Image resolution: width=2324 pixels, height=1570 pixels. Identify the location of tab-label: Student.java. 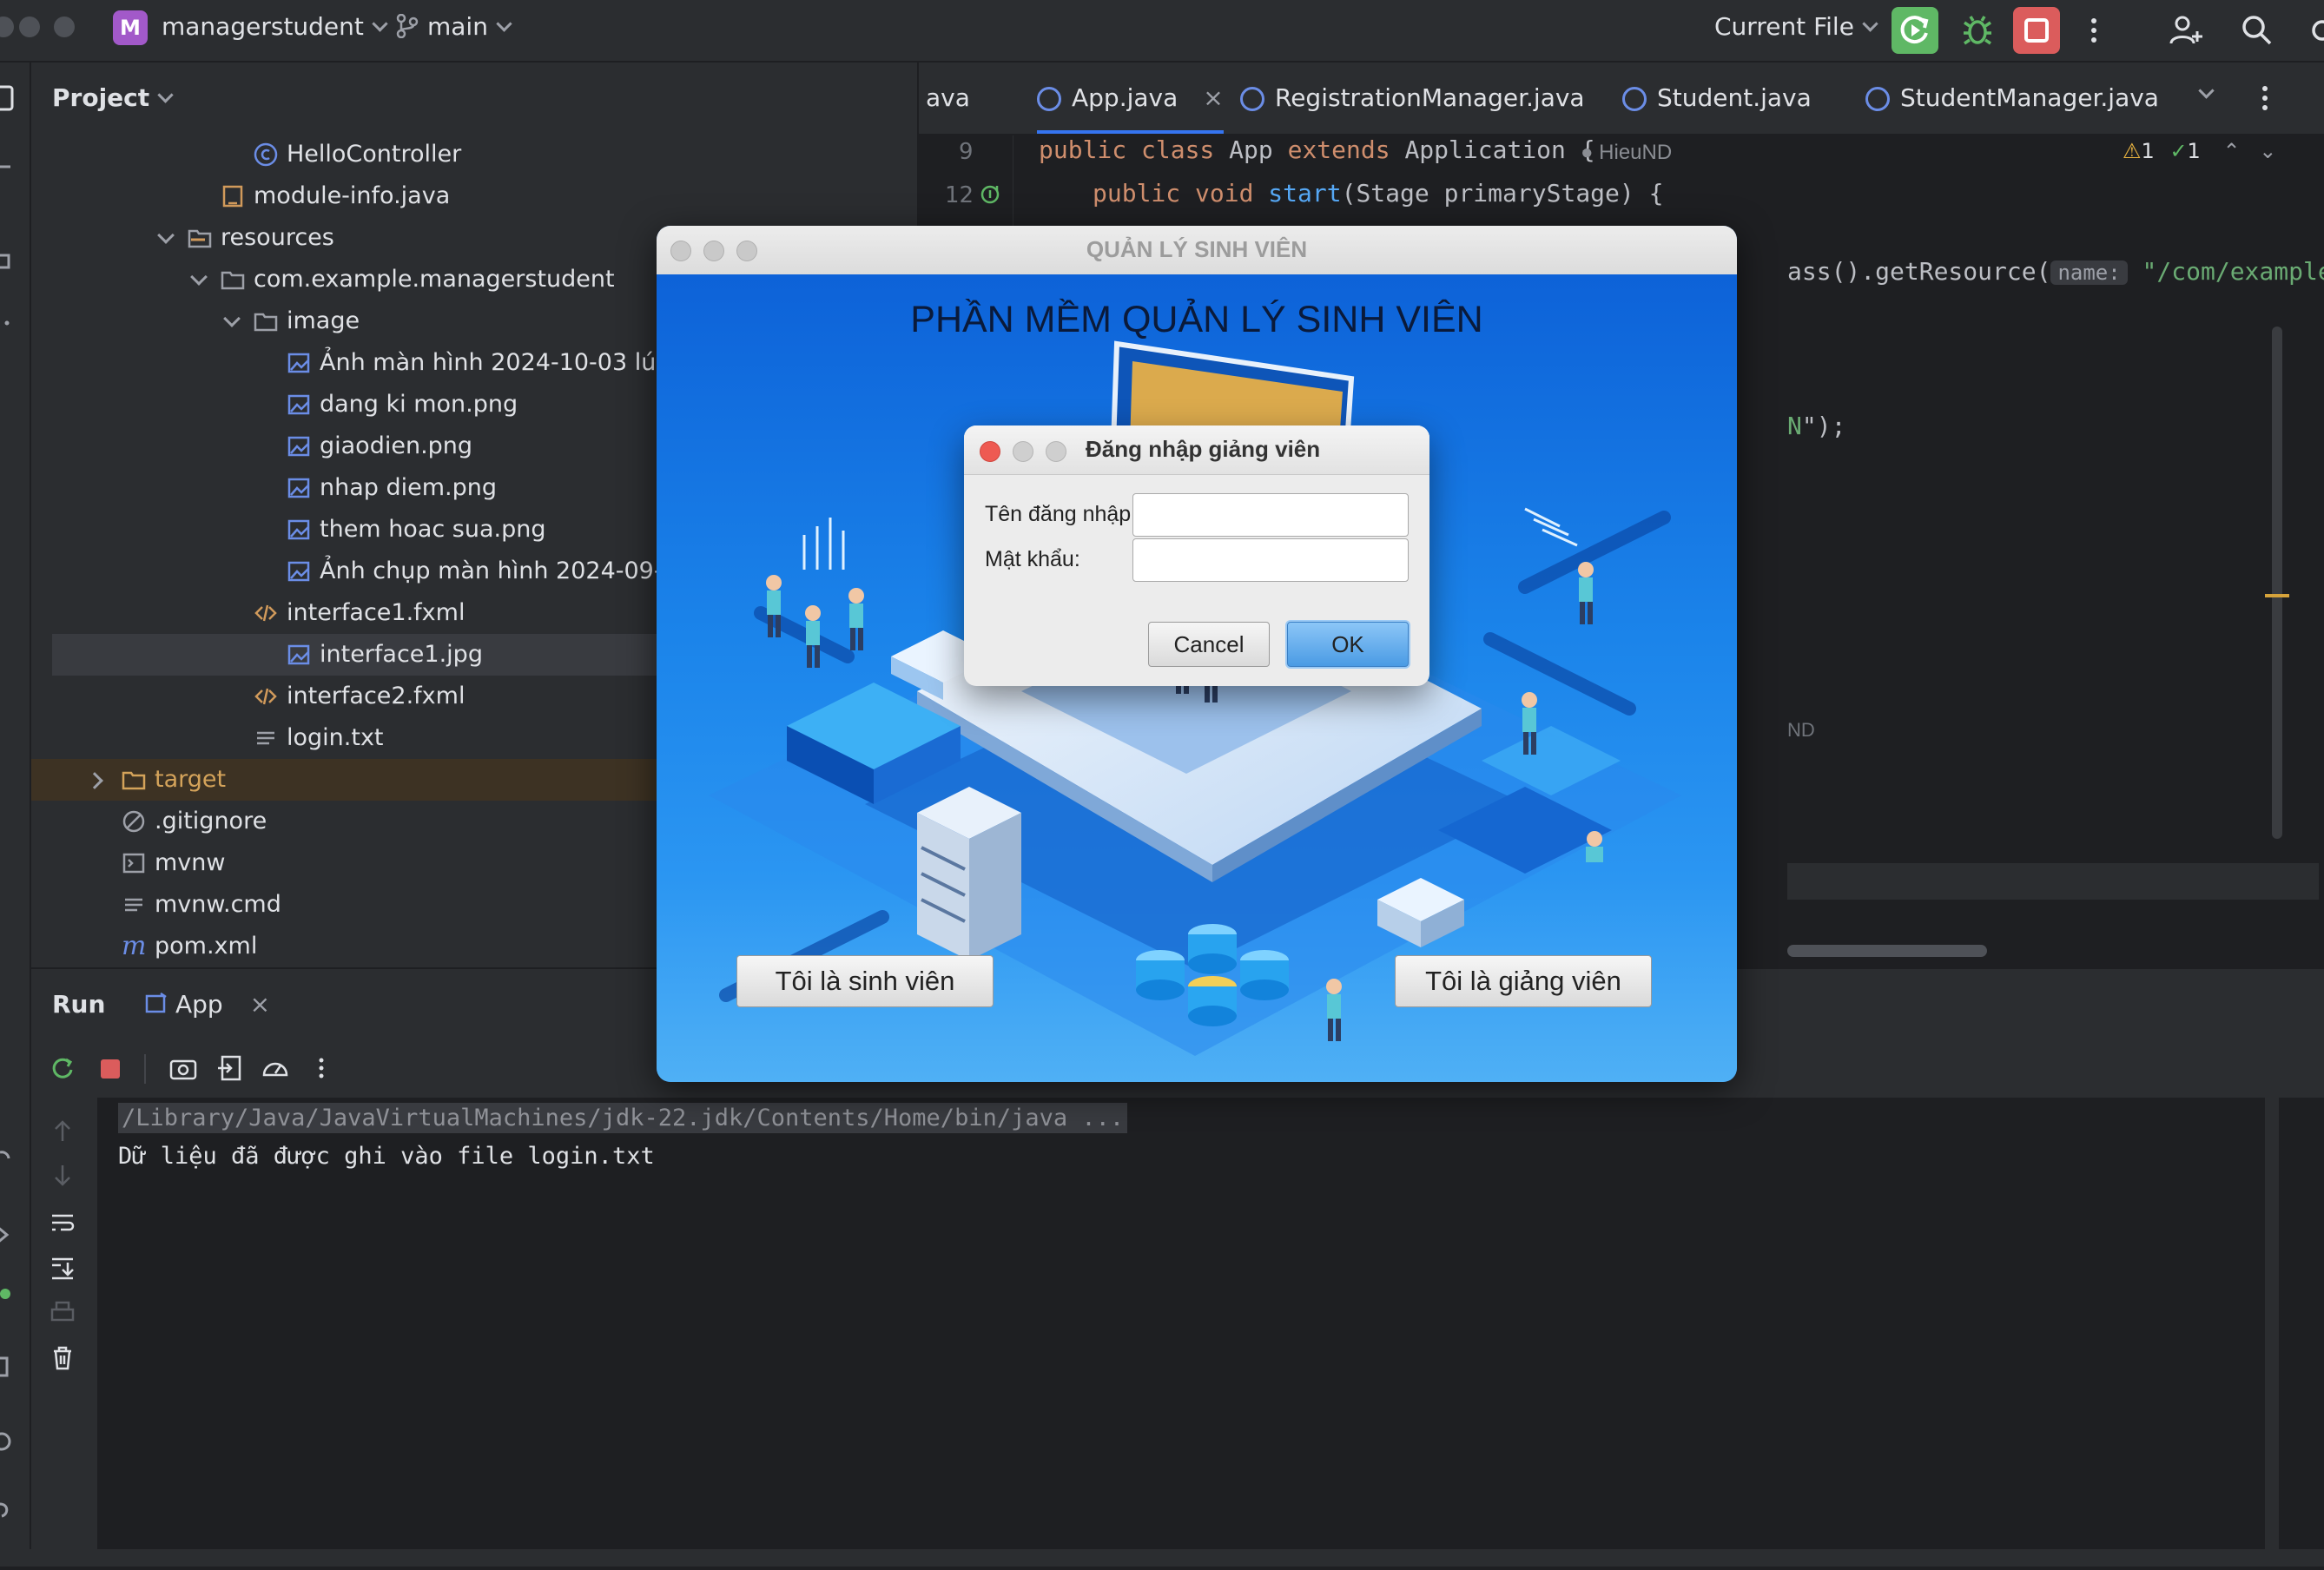
(1734, 97).